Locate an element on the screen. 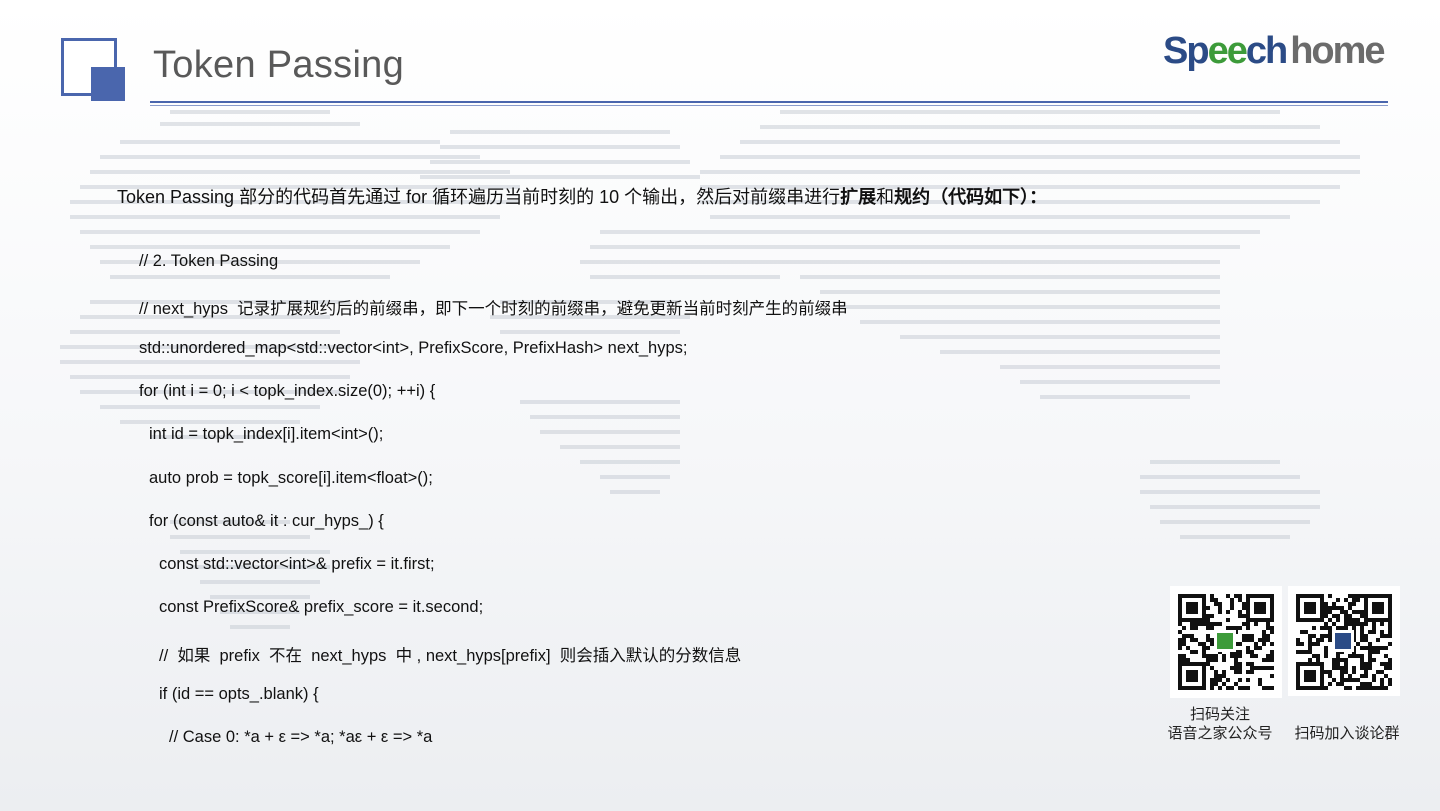 Image resolution: width=1440 pixels, height=811 pixels. intro-bold-reduce: 规约（代码如下）： is located at coordinates (971, 197).